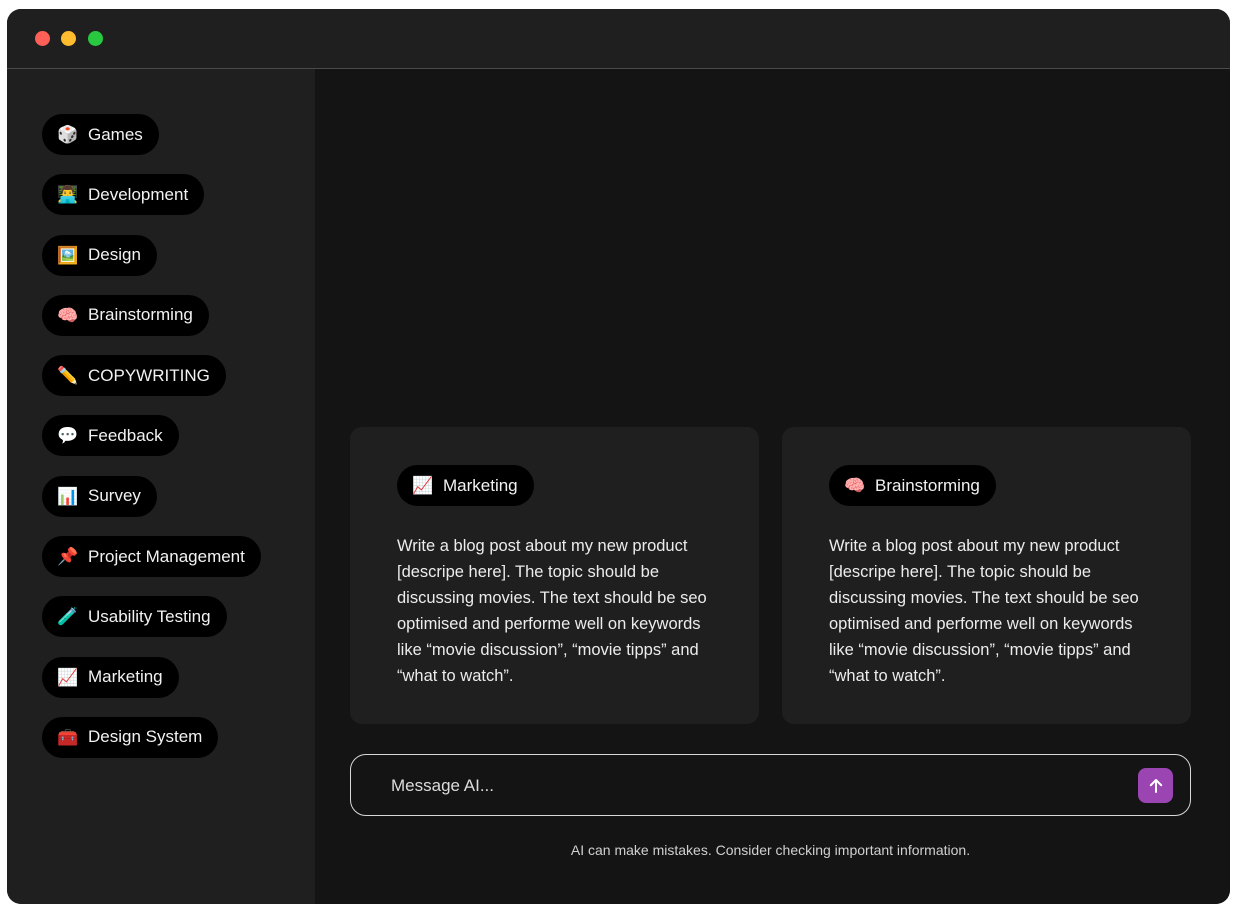  I want to click on sidebar-item-marketing: 📈 Marketing, so click(110, 677).